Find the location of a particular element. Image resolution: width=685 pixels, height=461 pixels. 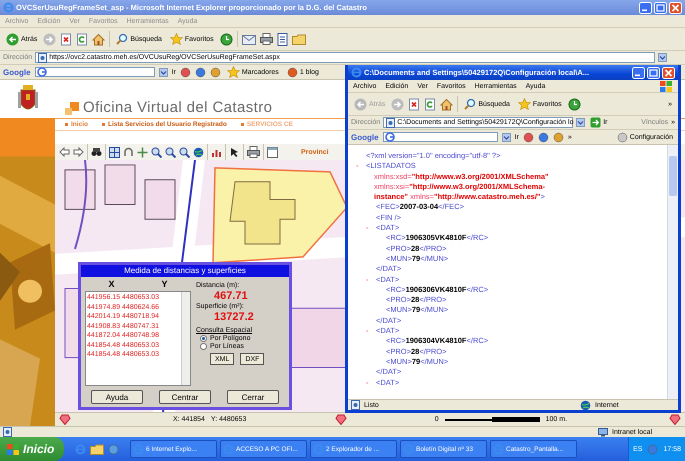

distance-value: 467.71 is located at coordinates (231, 296).